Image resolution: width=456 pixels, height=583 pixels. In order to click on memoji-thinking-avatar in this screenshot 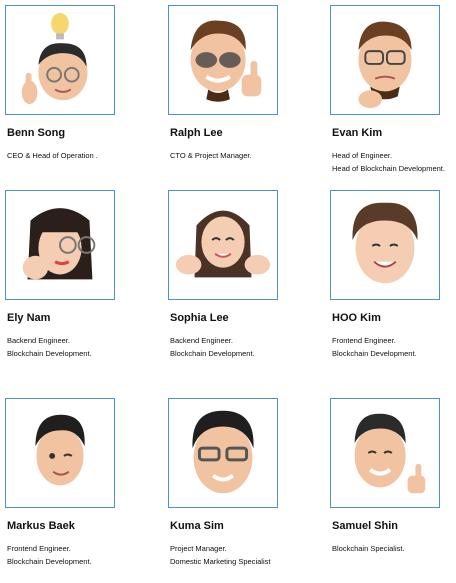, I will do `click(385, 65)`.